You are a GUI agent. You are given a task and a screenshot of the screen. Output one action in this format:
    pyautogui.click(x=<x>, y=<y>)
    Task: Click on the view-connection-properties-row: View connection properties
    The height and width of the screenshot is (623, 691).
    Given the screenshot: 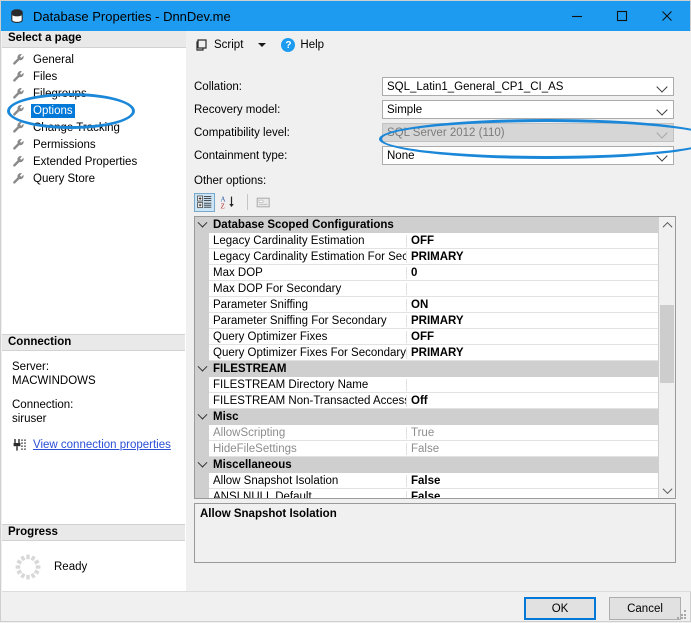 What is the action you would take?
    pyautogui.click(x=98, y=445)
    